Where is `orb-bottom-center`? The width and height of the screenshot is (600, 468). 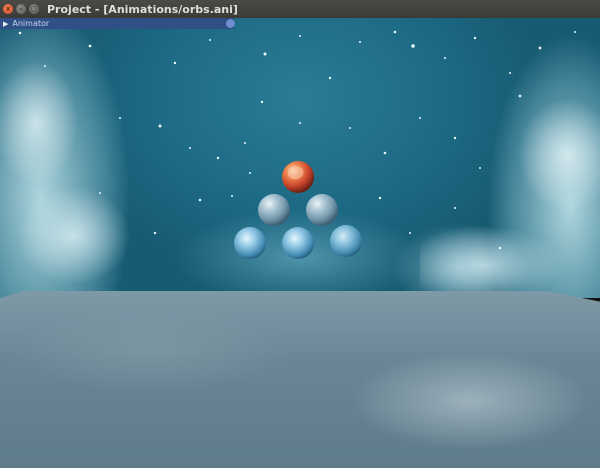 orb-bottom-center is located at coordinates (298, 243).